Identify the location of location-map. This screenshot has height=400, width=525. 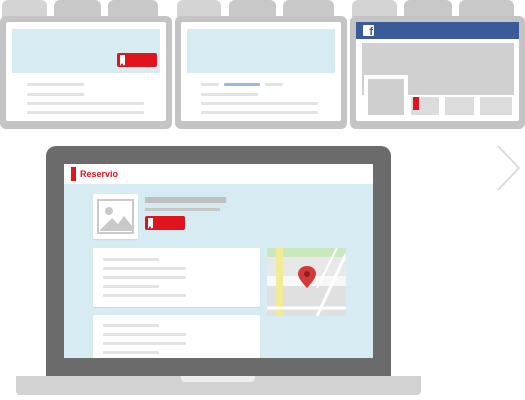
(306, 282).